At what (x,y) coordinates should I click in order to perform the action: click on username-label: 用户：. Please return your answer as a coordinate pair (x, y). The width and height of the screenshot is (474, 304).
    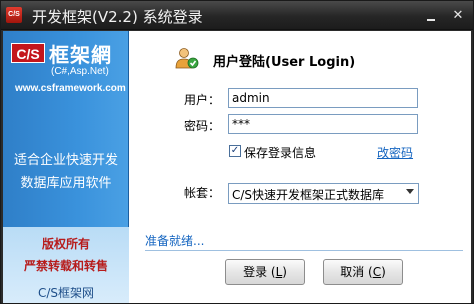
    Looking at the image, I should click on (202, 100).